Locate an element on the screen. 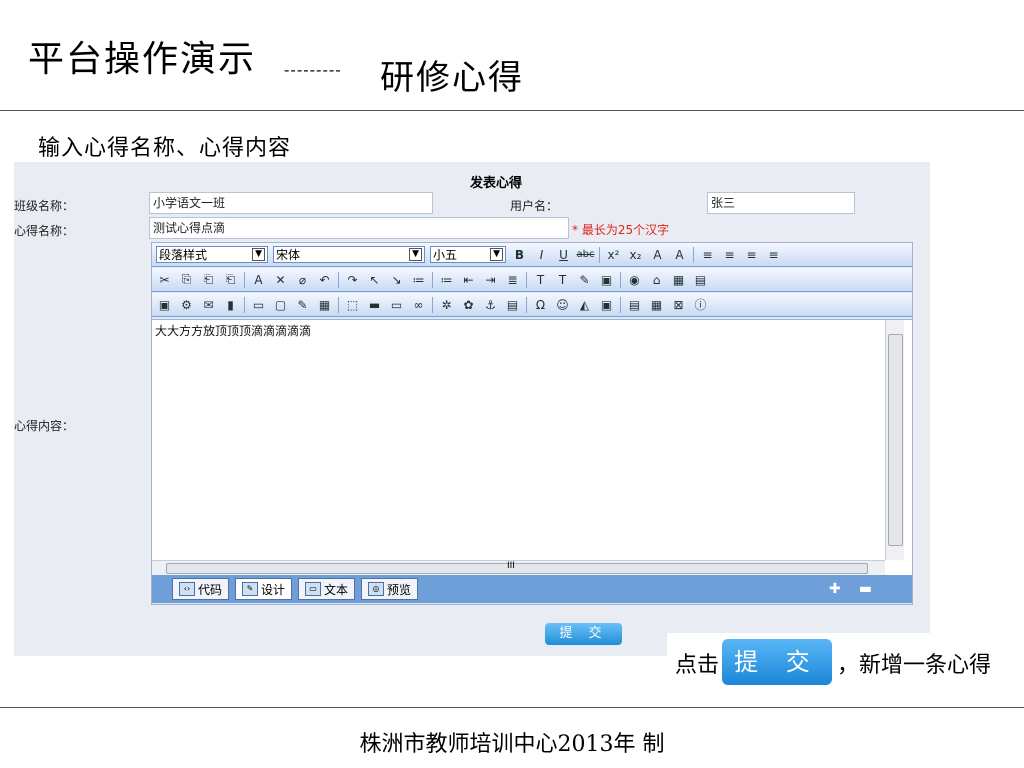 This screenshot has width=1024, height=768. align-right-button: ≡ is located at coordinates (751, 254).